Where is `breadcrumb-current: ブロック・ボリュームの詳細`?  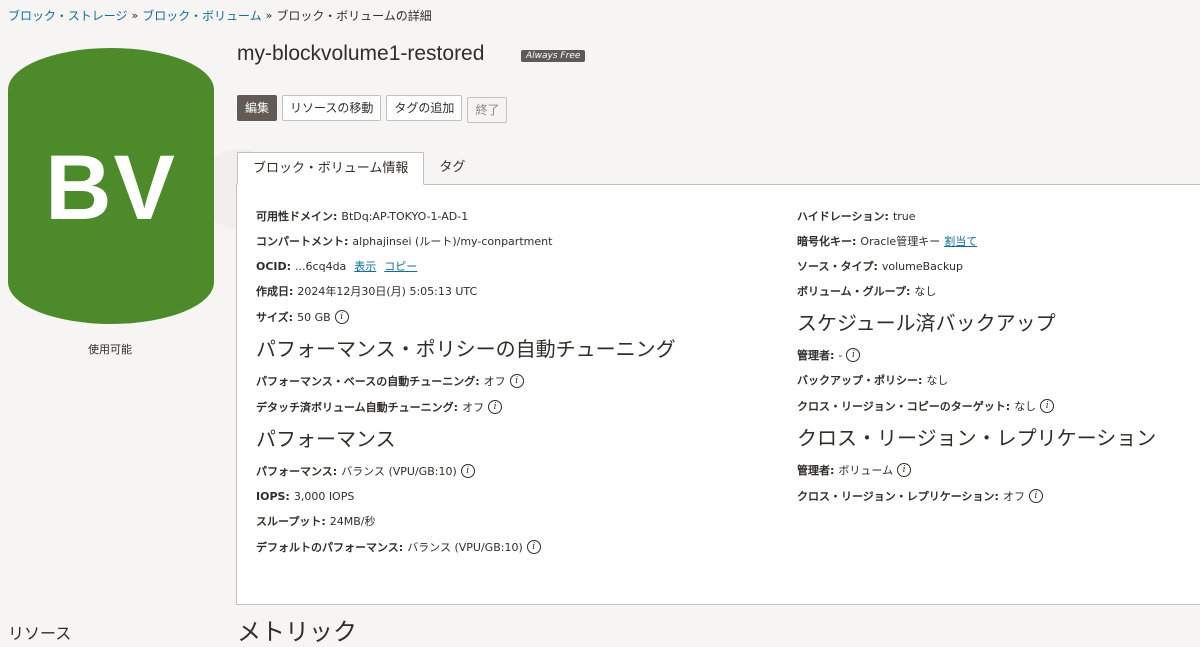 breadcrumb-current: ブロック・ボリュームの詳細 is located at coordinates (354, 16).